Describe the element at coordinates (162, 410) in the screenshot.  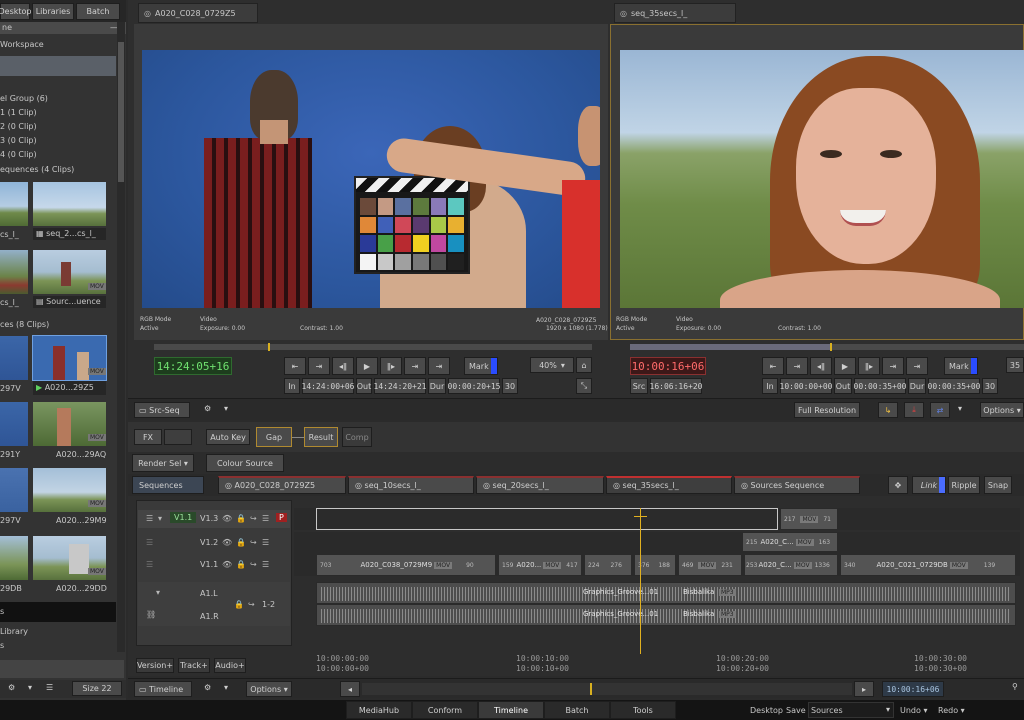
I see `src-seq-button: ▭ Src-Seq` at that location.